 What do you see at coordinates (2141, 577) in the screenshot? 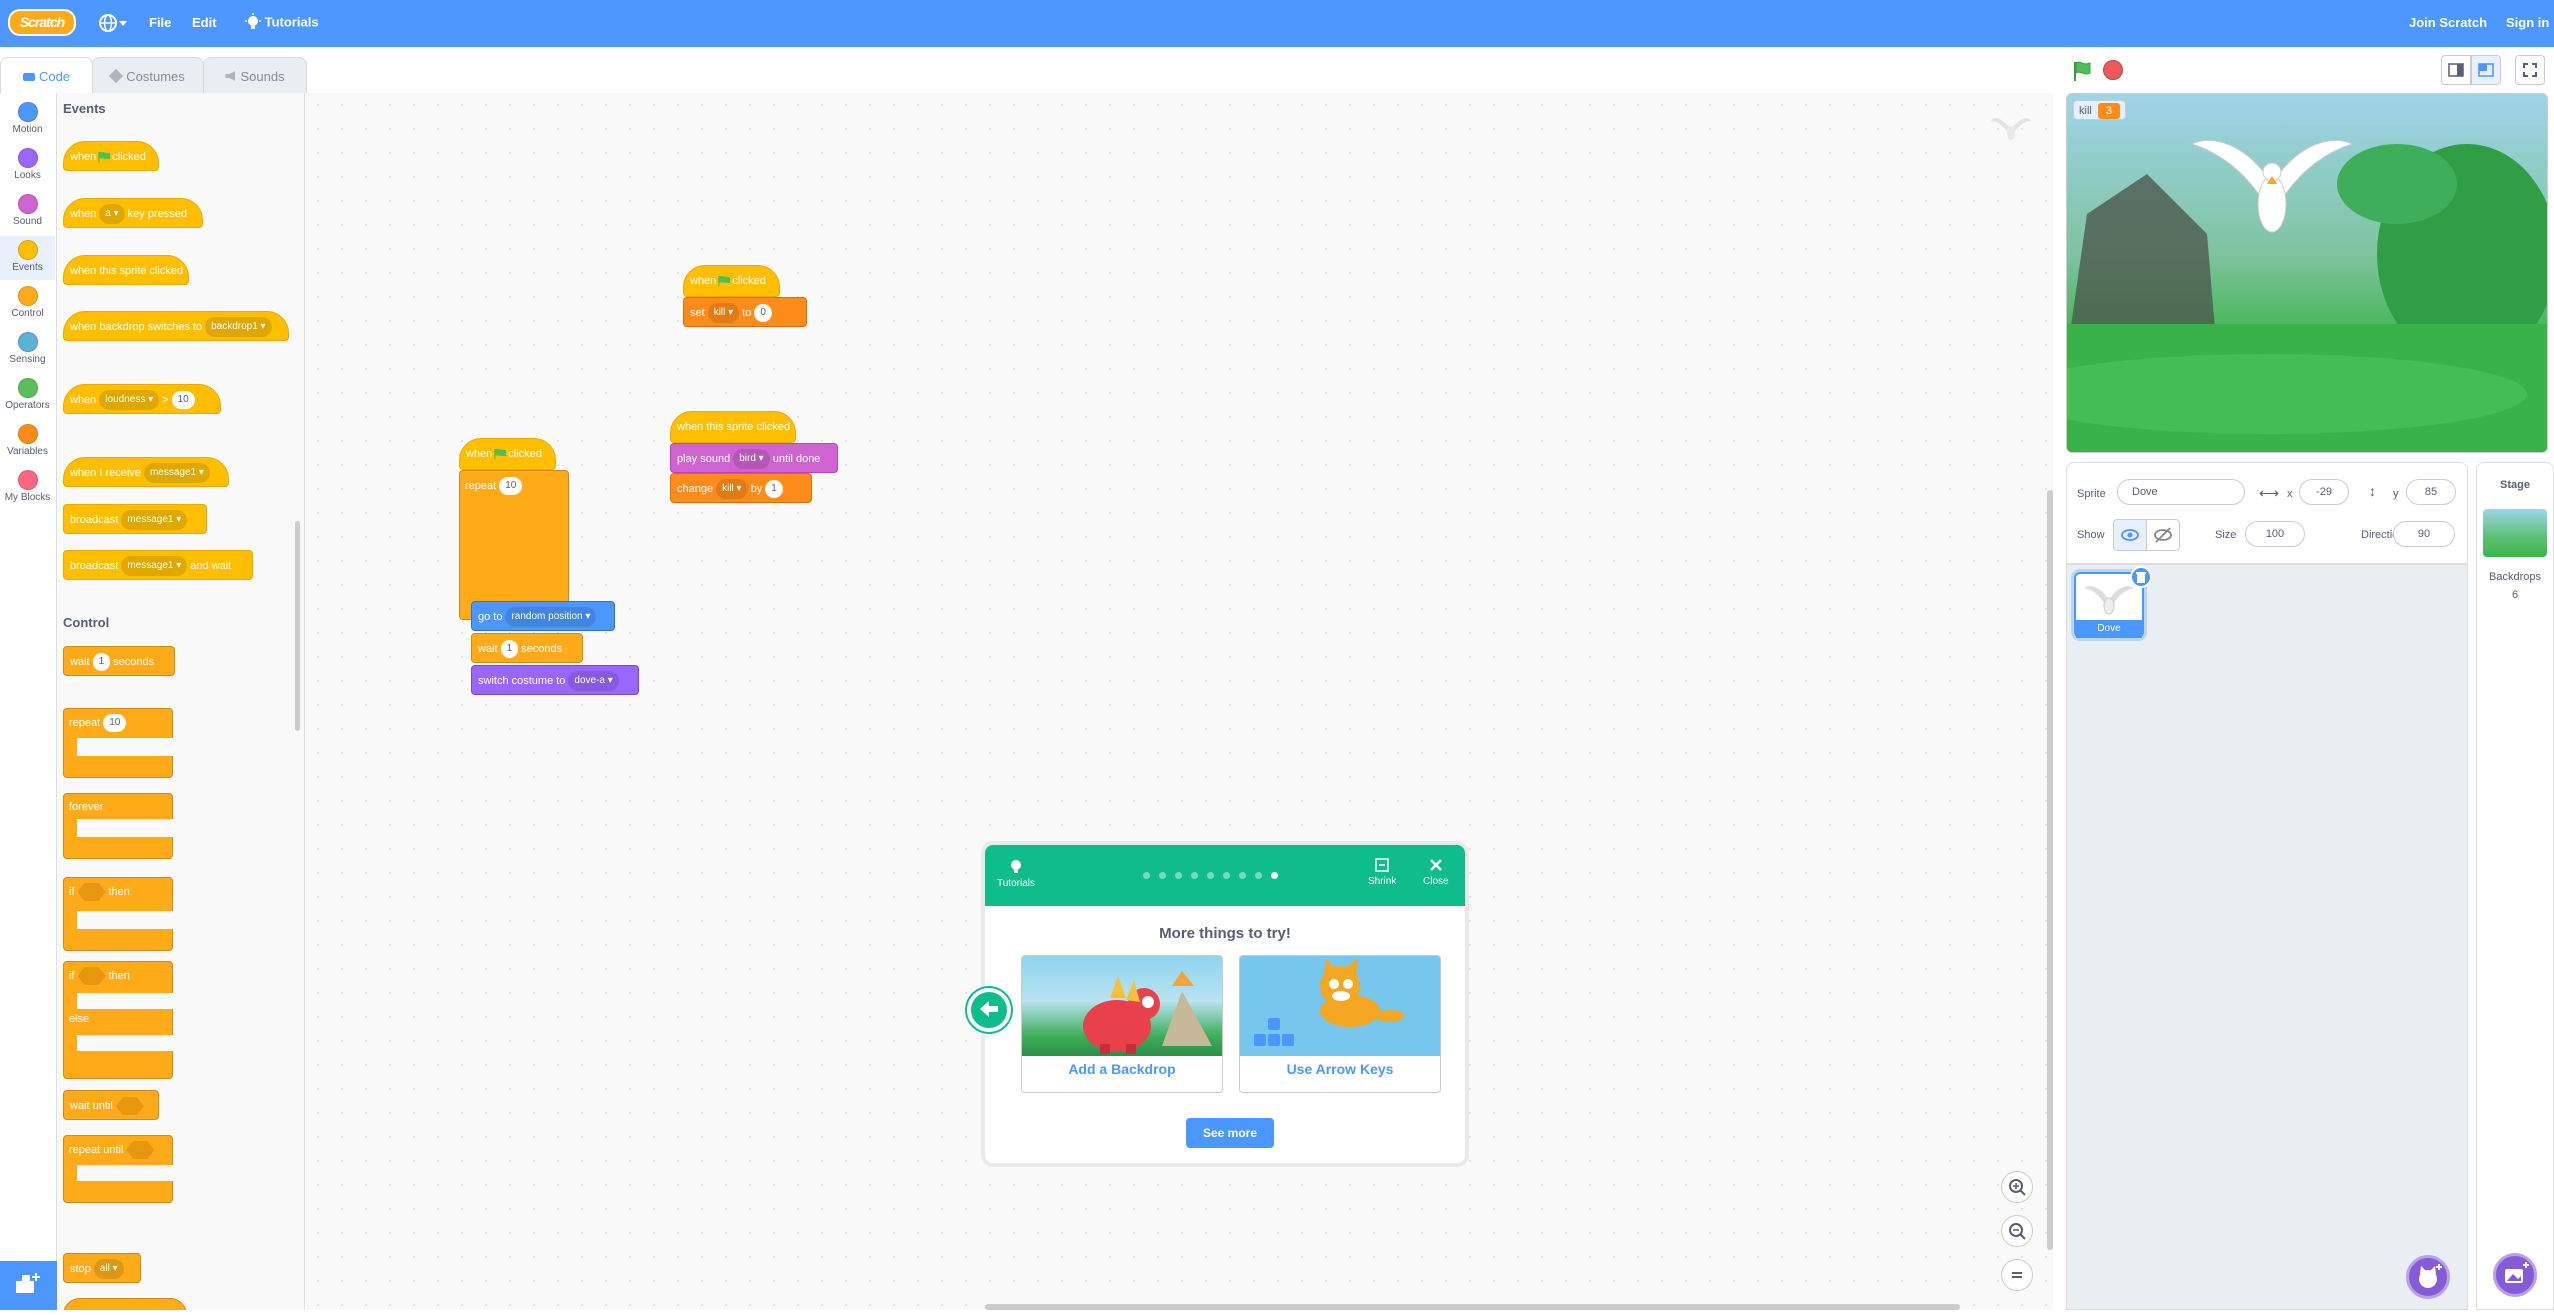
I see `delete-sprite-button` at bounding box center [2141, 577].